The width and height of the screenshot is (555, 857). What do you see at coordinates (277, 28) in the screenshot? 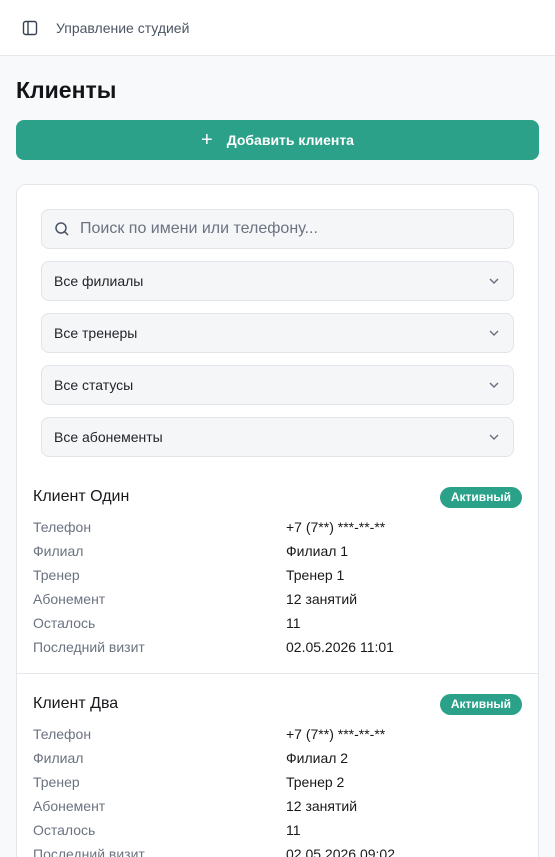
I see `top-bar: Управление студией` at bounding box center [277, 28].